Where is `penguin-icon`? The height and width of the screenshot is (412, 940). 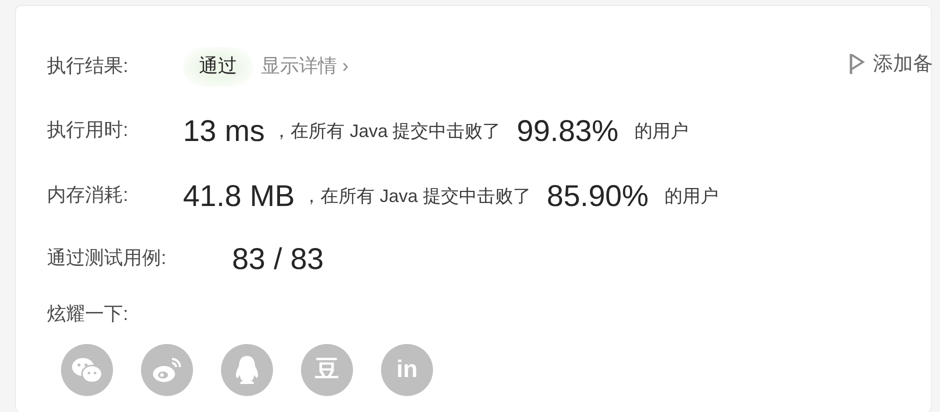 penguin-icon is located at coordinates (247, 370).